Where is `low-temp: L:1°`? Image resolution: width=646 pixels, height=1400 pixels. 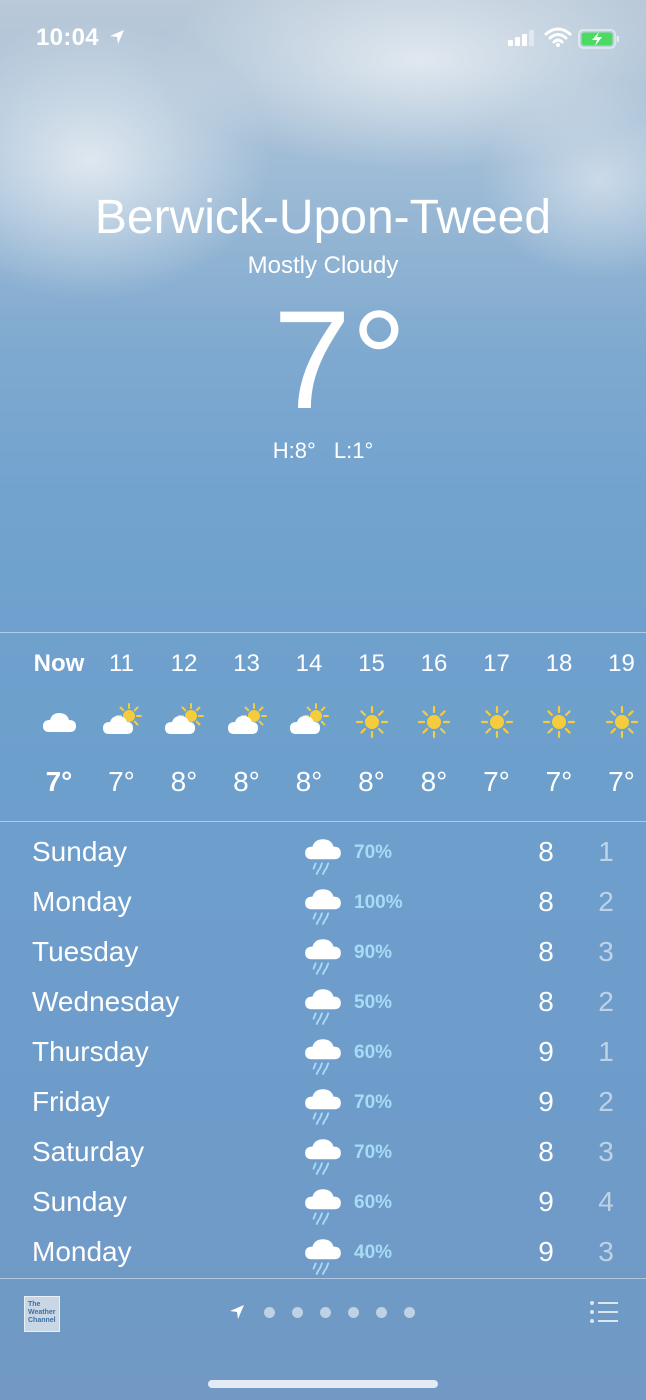
low-temp: L:1° is located at coordinates (353, 450).